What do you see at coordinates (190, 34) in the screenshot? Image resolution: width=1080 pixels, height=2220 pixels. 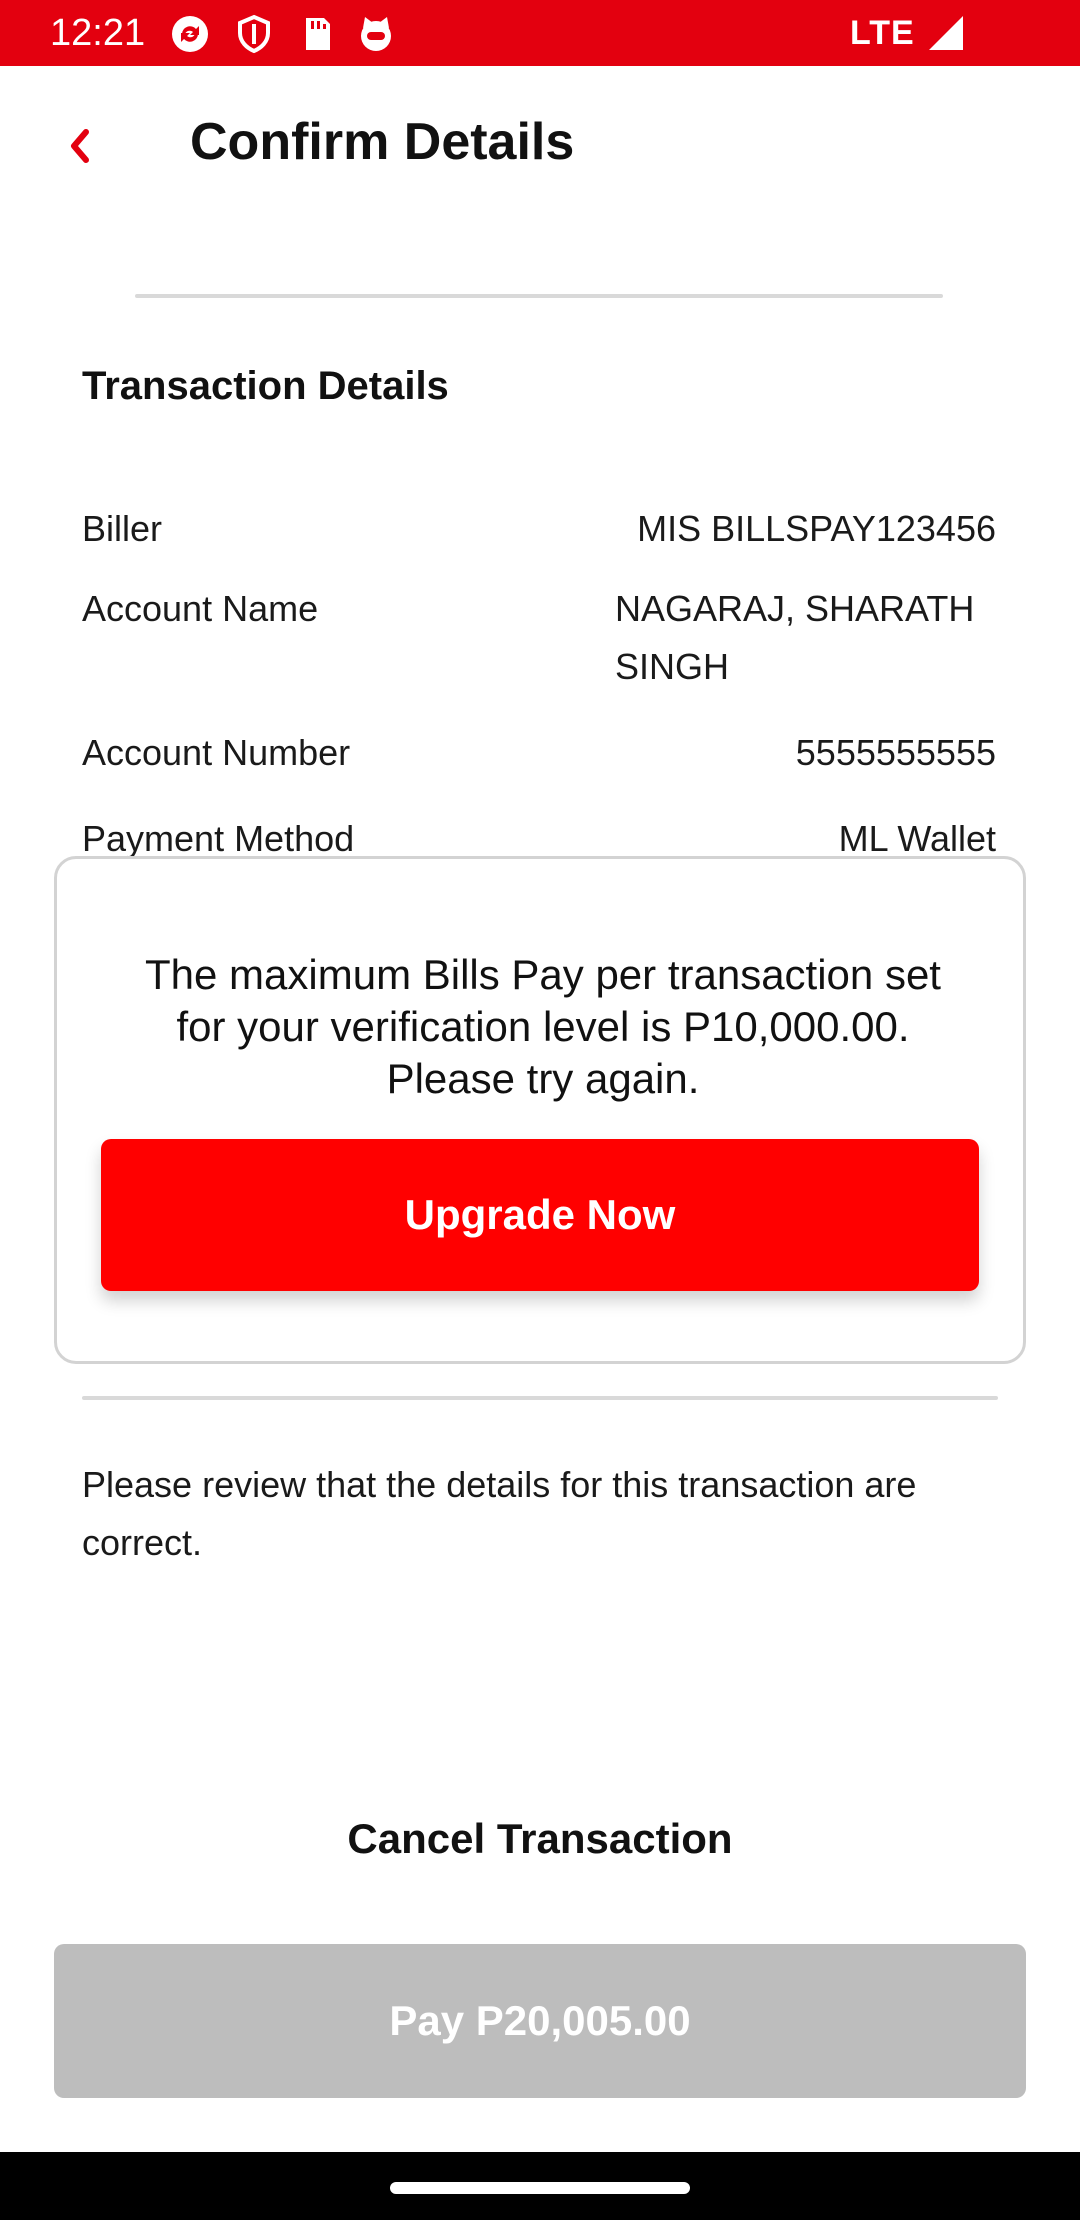 I see `sync-icon` at bounding box center [190, 34].